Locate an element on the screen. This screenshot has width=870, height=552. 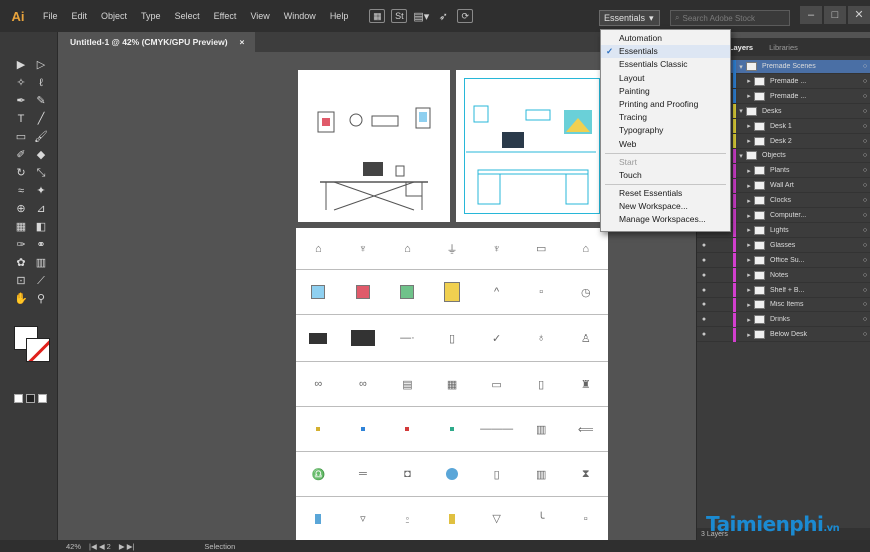
maximize-button: □ is located at coordinates (835, 15).